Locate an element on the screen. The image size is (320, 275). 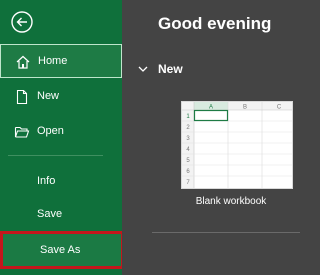
content-divider is located at coordinates (226, 232).